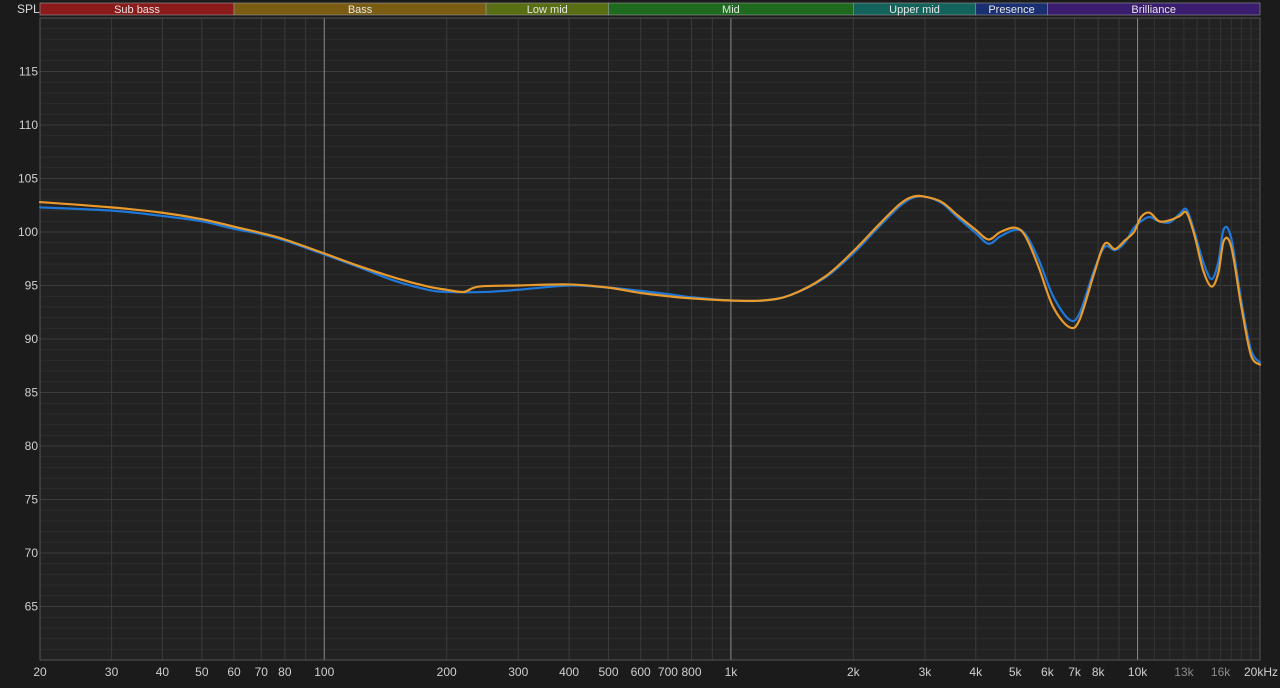 Image resolution: width=1280 pixels, height=688 pixels. What do you see at coordinates (1011, 10) in the screenshot?
I see `band-label: Presence` at bounding box center [1011, 10].